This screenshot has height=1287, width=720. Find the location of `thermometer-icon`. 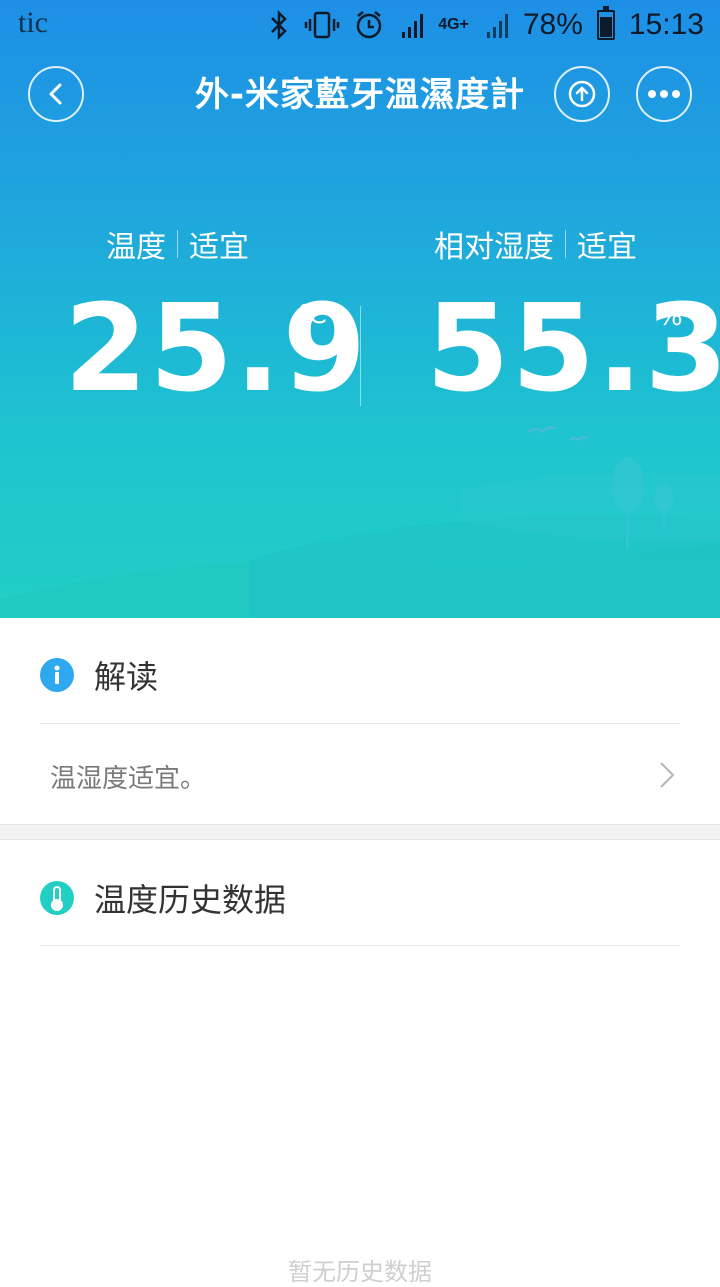

thermometer-icon is located at coordinates (57, 898).